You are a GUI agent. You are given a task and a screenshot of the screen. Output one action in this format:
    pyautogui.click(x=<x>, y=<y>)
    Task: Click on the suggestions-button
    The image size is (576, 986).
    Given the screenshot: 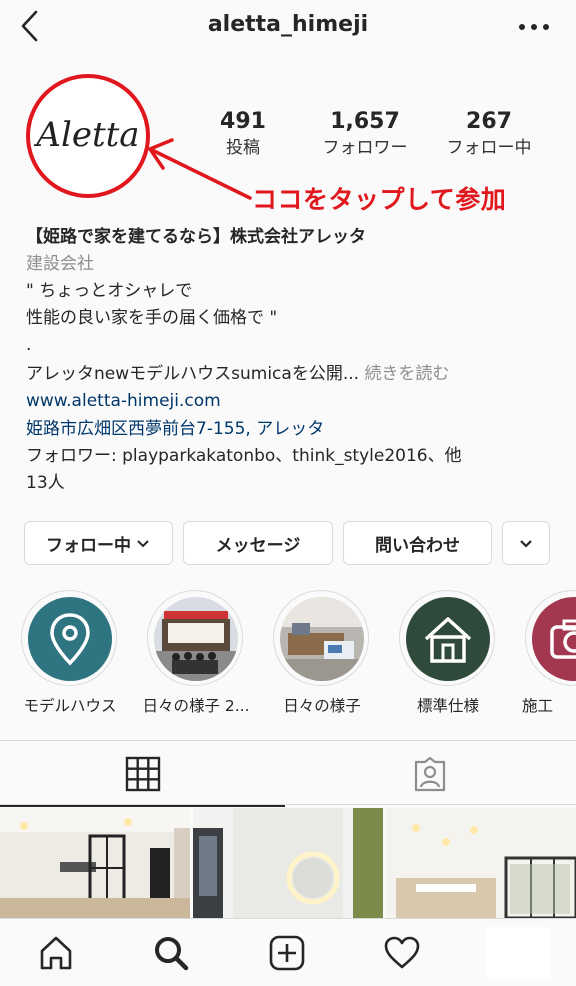 What is the action you would take?
    pyautogui.click(x=526, y=543)
    